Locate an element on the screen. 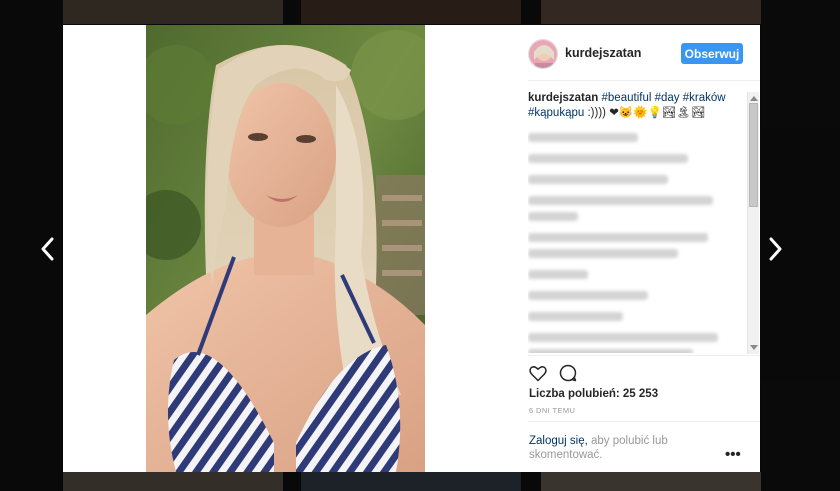 This screenshot has width=840, height=491. previous-post-button is located at coordinates (48, 249).